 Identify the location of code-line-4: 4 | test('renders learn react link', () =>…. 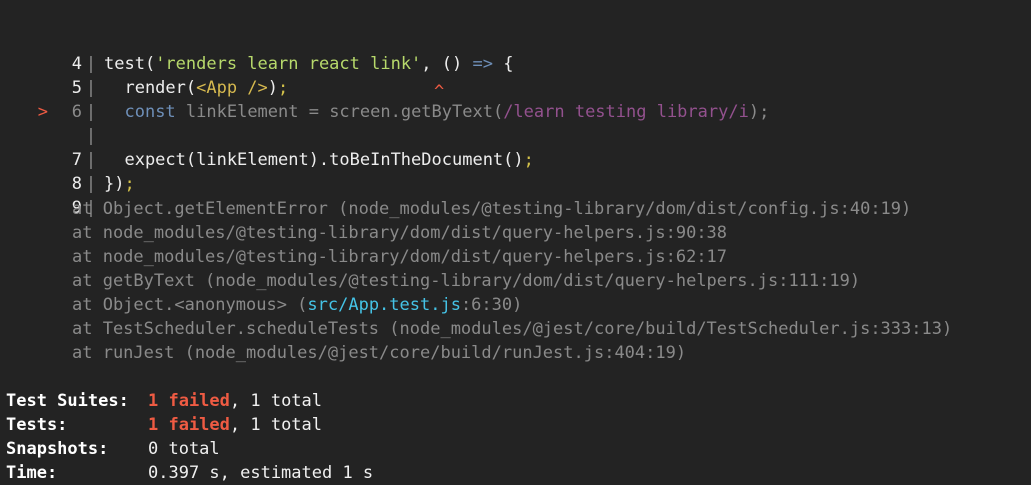
(257, 39).